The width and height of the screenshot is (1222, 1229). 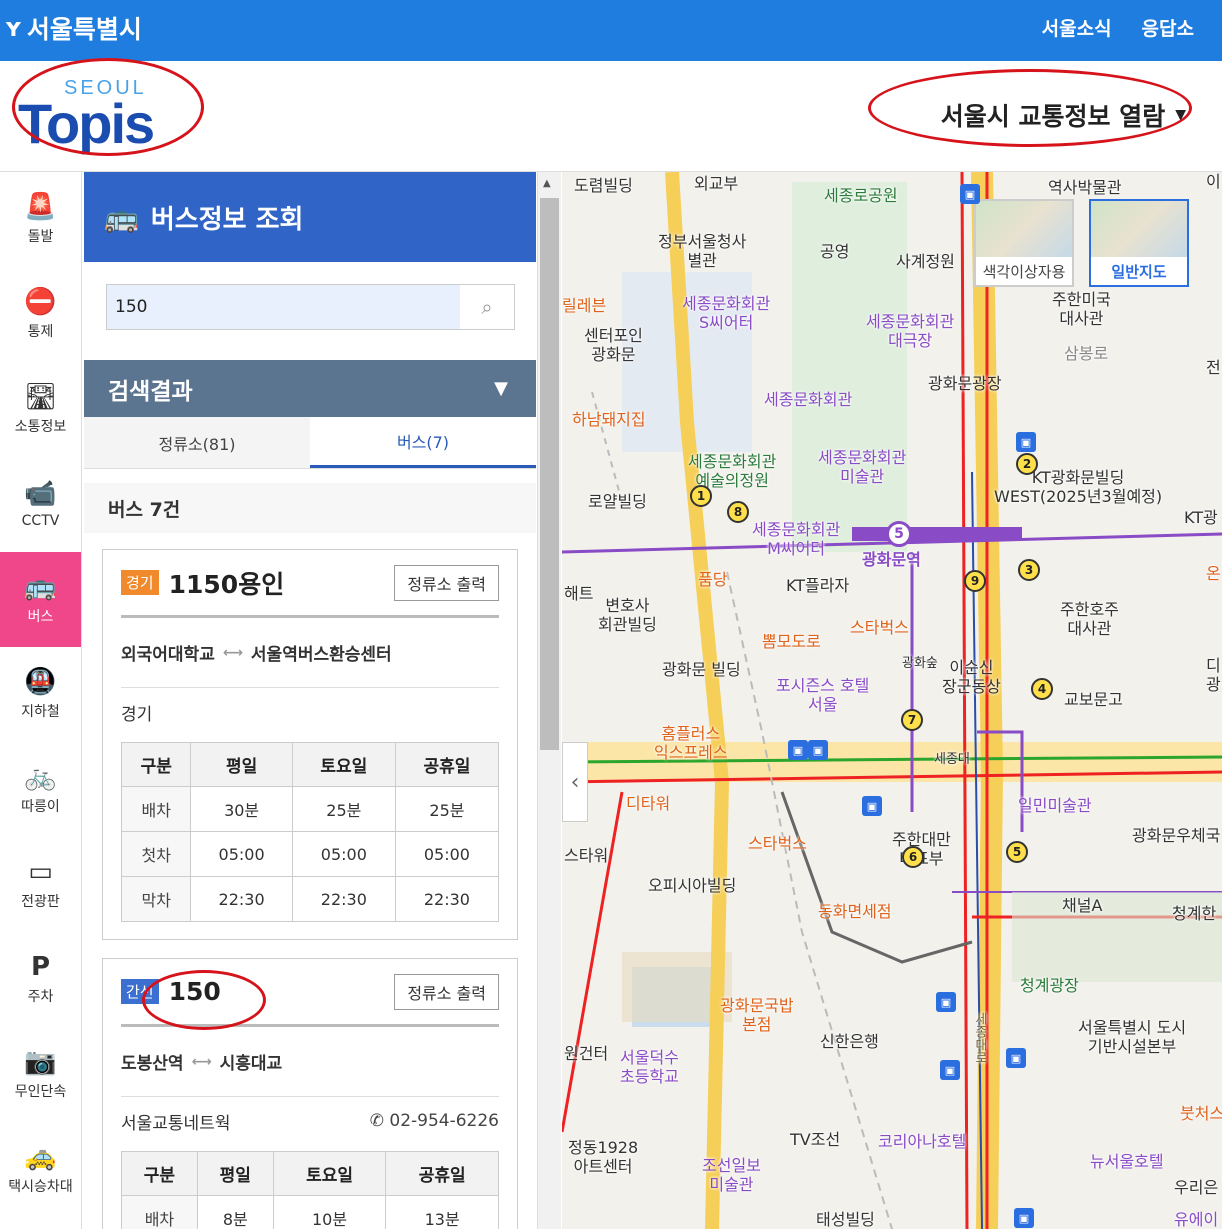 I want to click on topis-logo: SEOUL Topis, so click(x=109, y=117).